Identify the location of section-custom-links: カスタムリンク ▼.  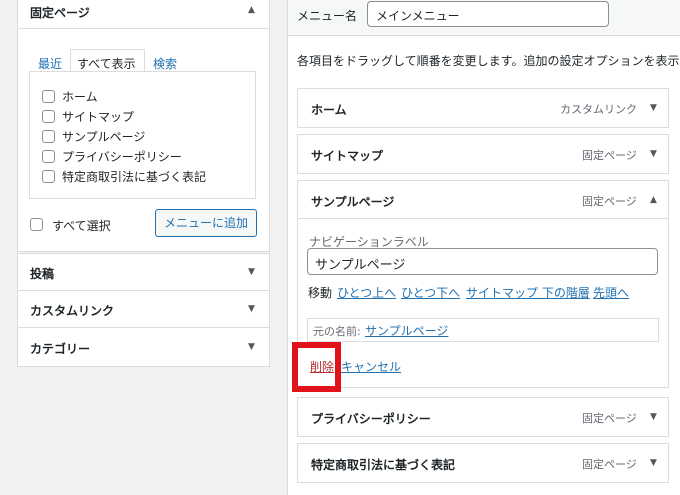
(143, 309).